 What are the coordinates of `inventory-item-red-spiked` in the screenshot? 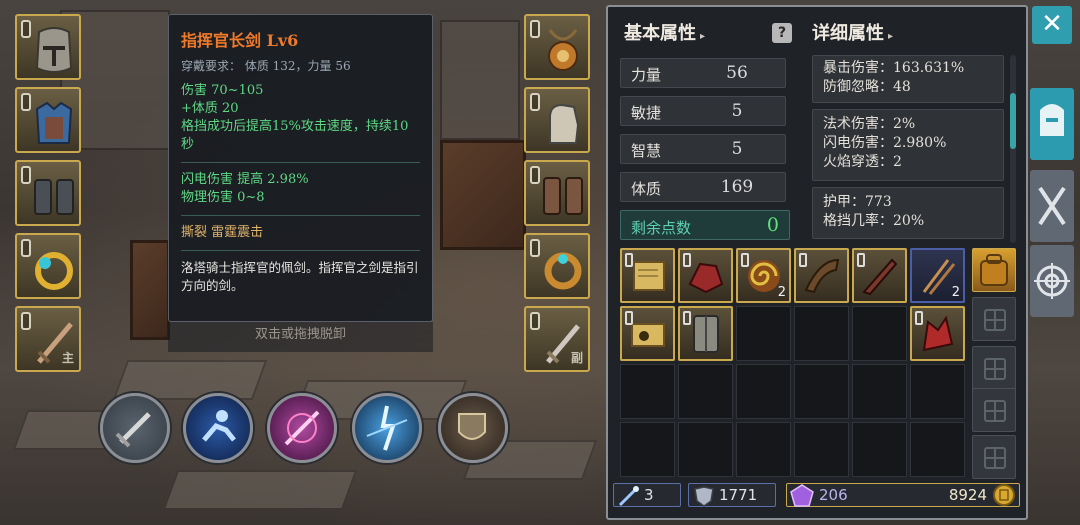 It's located at (937, 333).